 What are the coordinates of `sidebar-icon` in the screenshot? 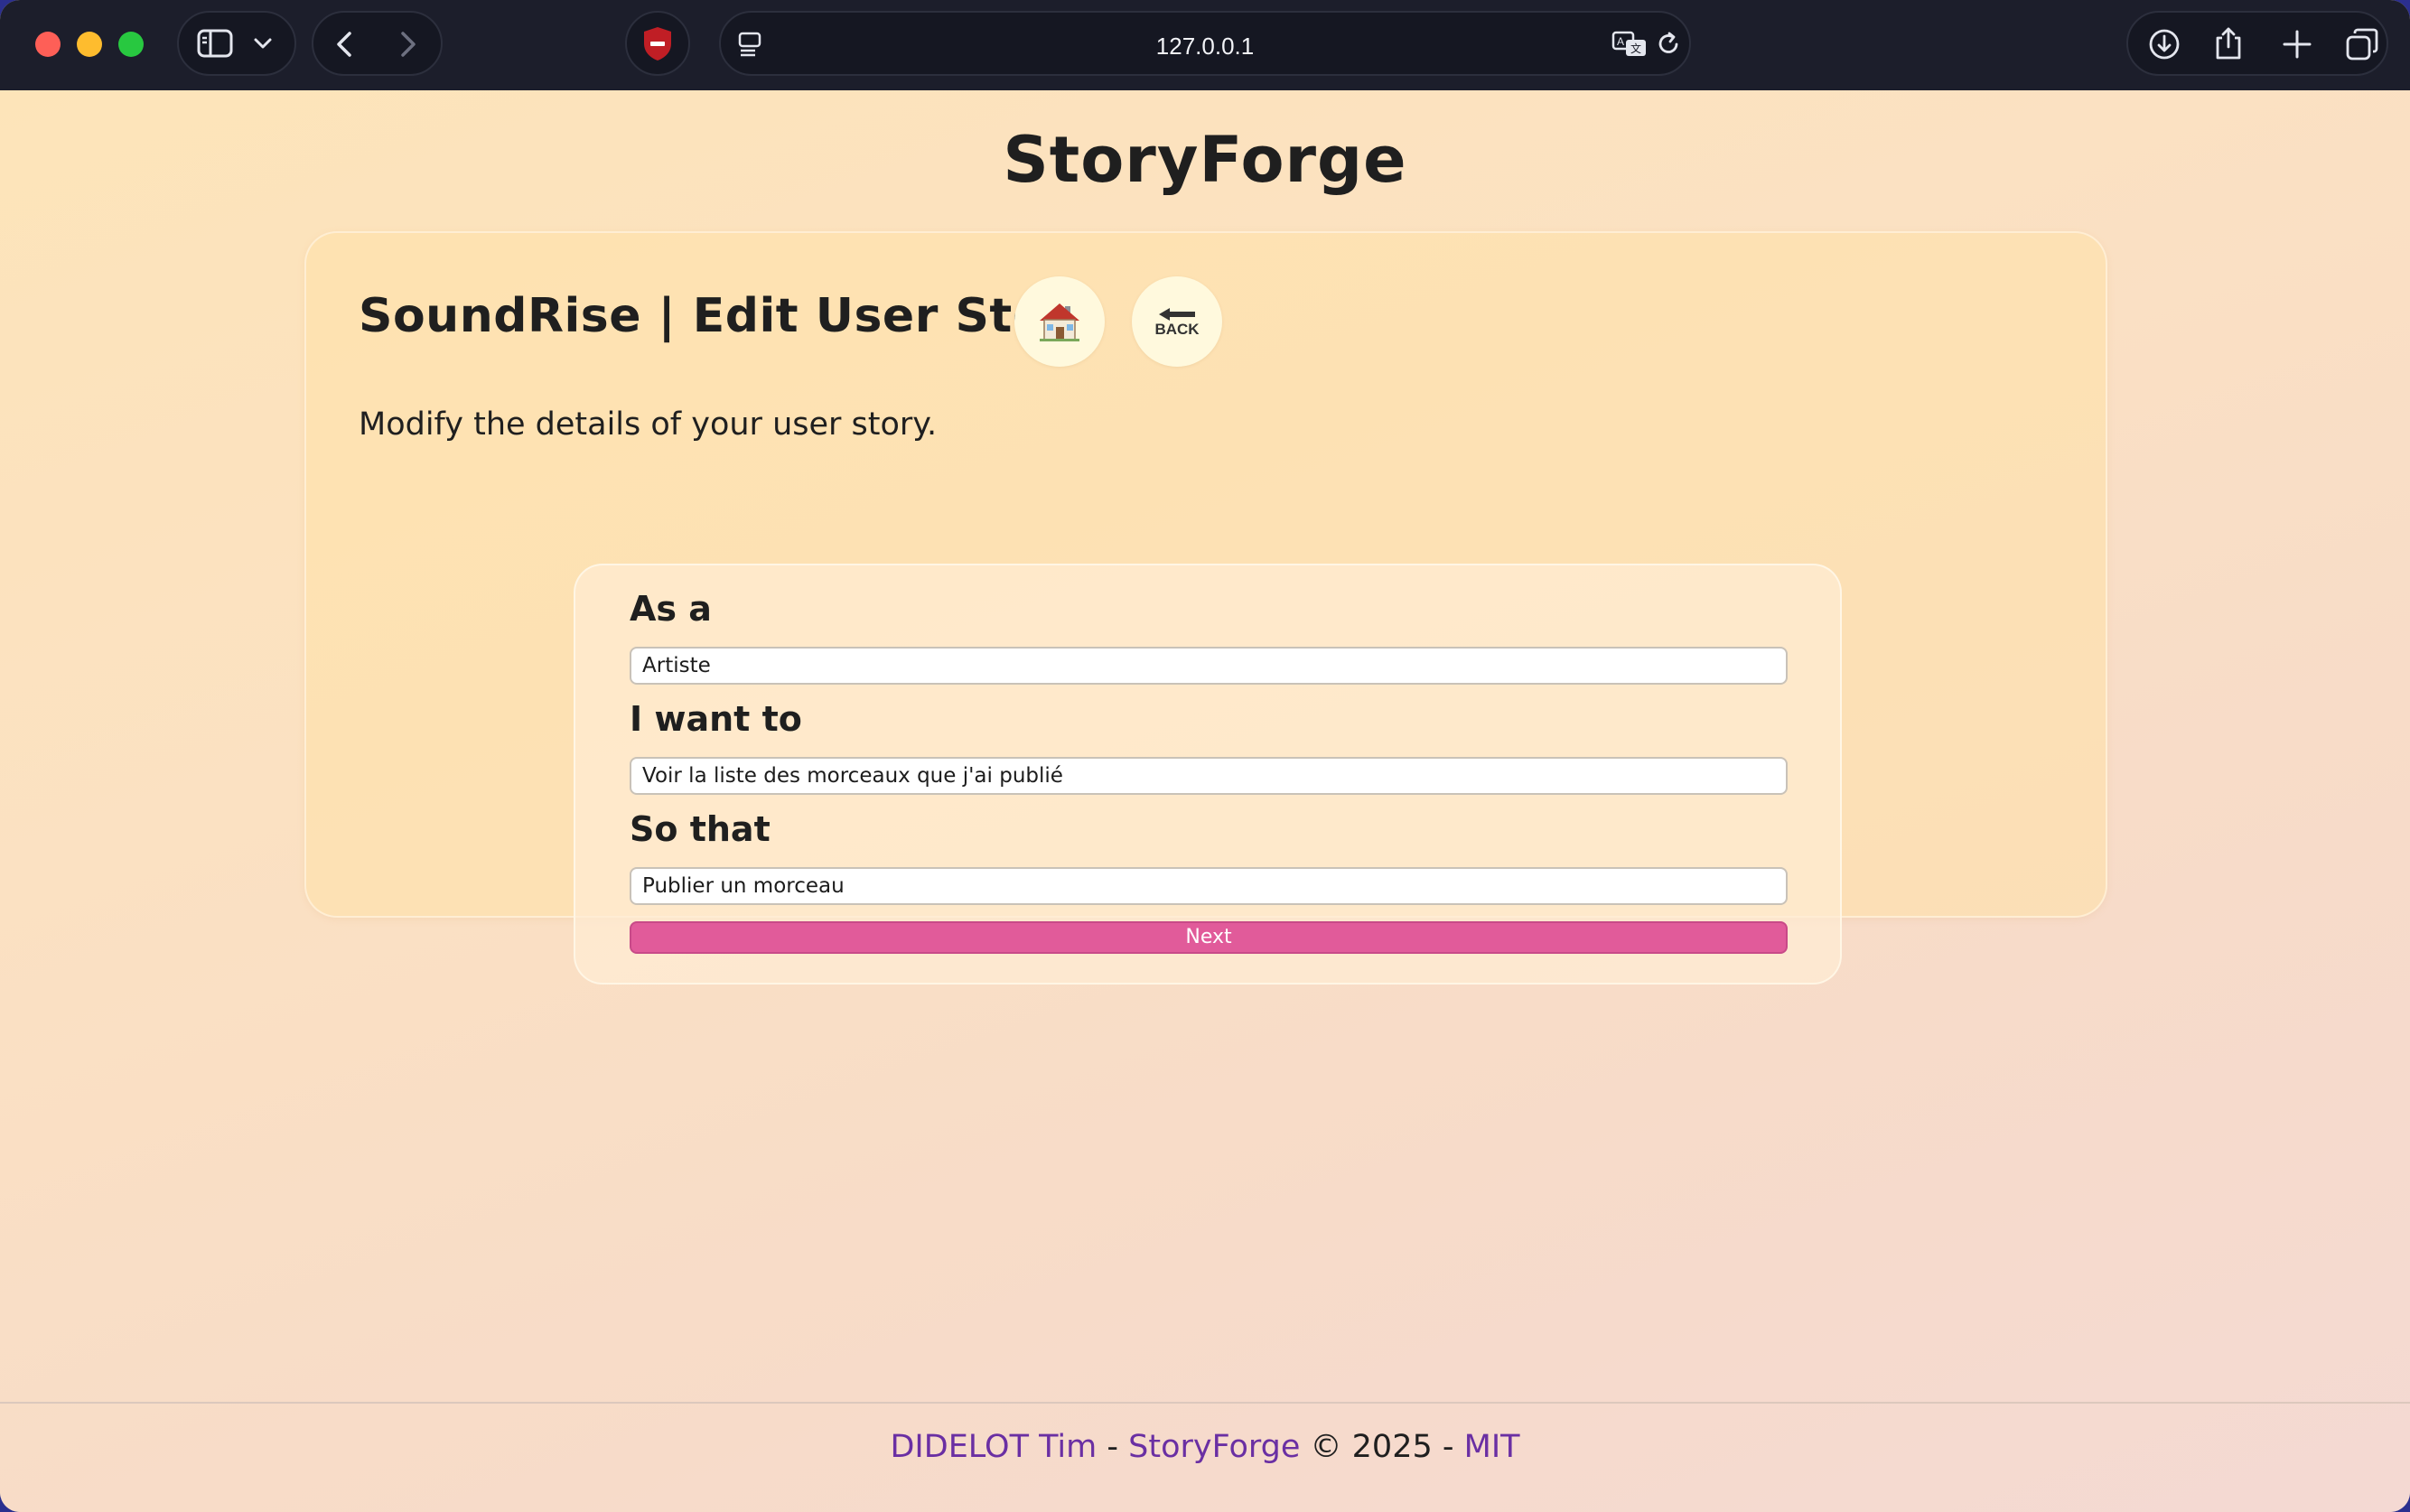 It's located at (215, 44).